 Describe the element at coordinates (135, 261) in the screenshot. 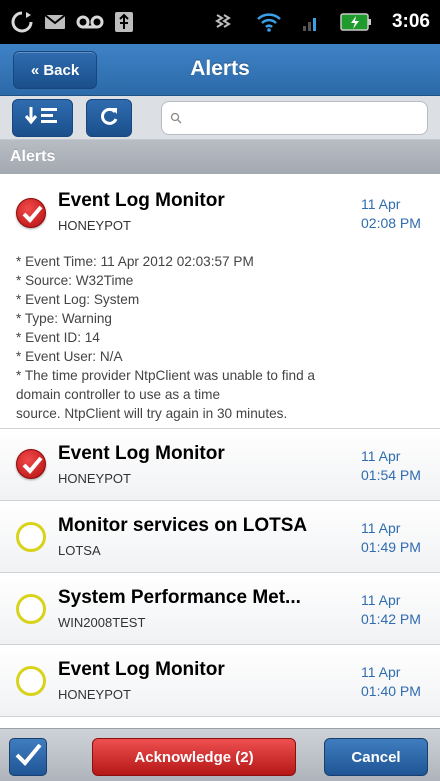

I see `detail-line: * Event Time: 11 Apr 2012 02:03:57 PM` at that location.